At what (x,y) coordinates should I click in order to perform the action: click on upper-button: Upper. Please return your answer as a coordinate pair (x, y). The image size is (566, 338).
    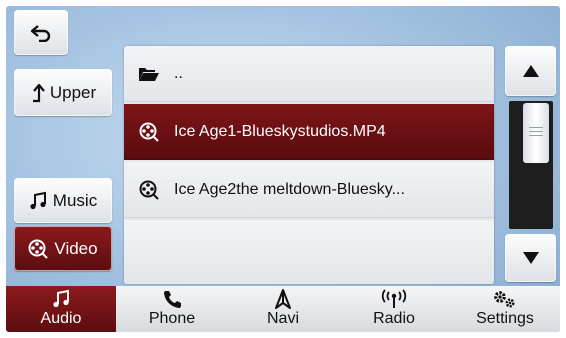
    Looking at the image, I should click on (63, 92).